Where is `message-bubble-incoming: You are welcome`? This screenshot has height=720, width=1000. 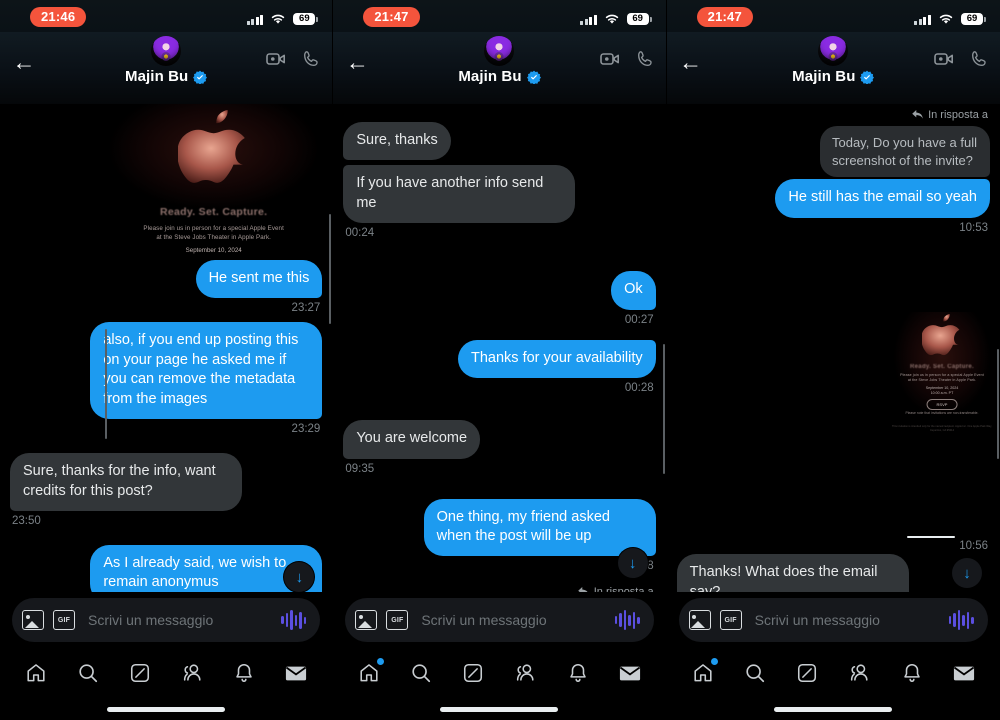
message-bubble-incoming: You are welcome is located at coordinates (412, 439).